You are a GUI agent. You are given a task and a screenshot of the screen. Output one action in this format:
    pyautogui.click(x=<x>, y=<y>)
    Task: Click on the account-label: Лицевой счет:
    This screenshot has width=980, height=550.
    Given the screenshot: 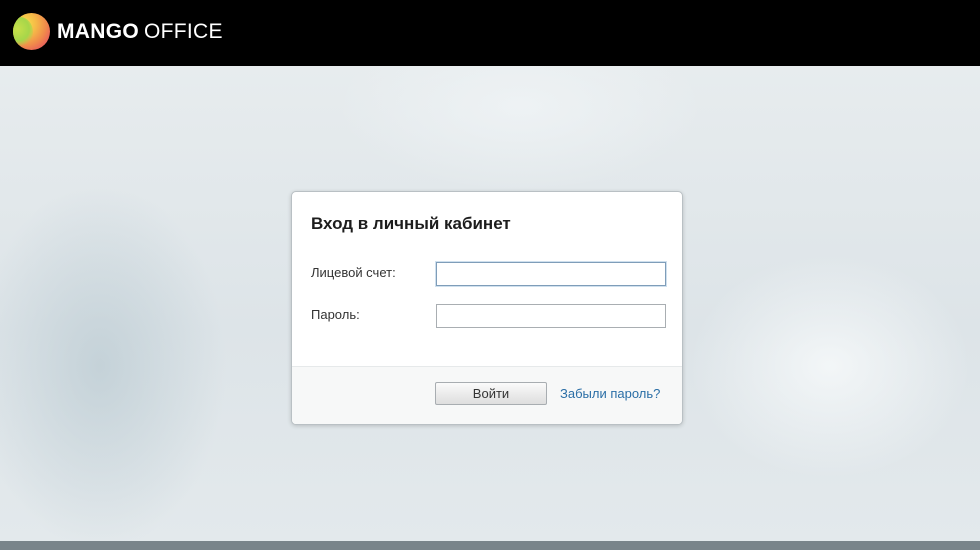 What is the action you would take?
    pyautogui.click(x=353, y=272)
    